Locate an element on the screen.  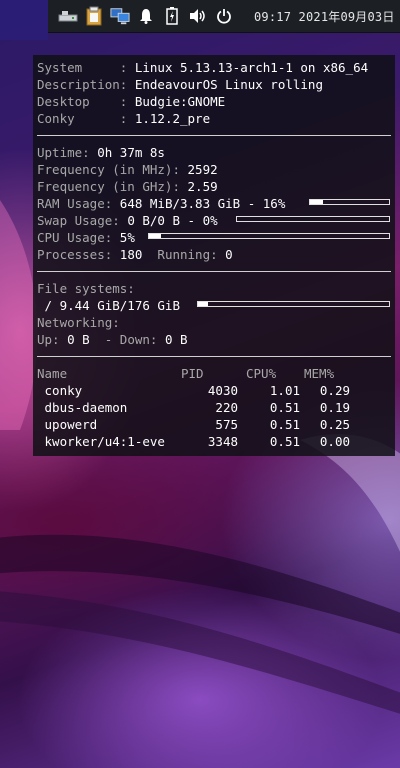
process-mem: 0.19 is located at coordinates (334, 407).